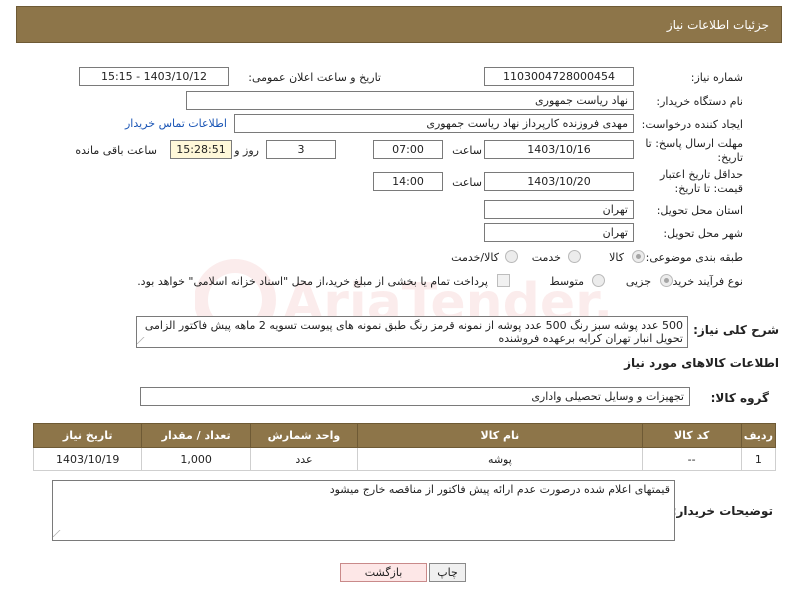 The width and height of the screenshot is (789, 598). Describe the element at coordinates (616, 257) in the screenshot. I see `category-option-goods: کالا` at that location.